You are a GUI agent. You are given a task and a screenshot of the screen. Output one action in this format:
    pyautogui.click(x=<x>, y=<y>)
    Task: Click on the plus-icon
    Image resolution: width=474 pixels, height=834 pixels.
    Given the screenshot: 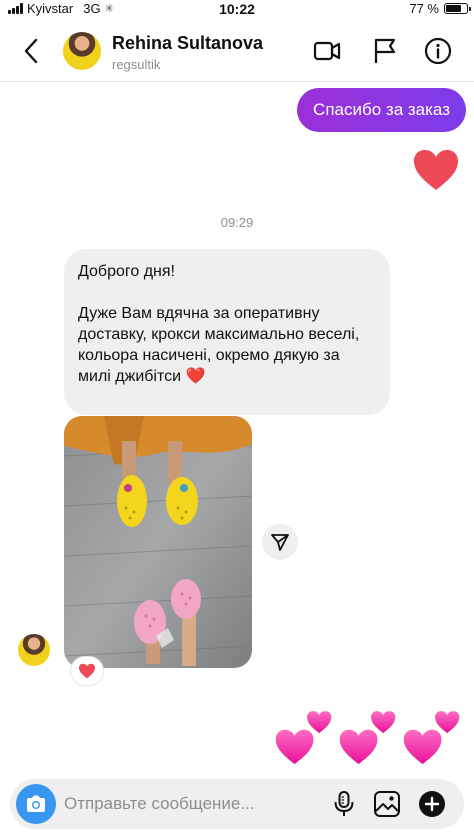 What is the action you would take?
    pyautogui.click(x=432, y=804)
    